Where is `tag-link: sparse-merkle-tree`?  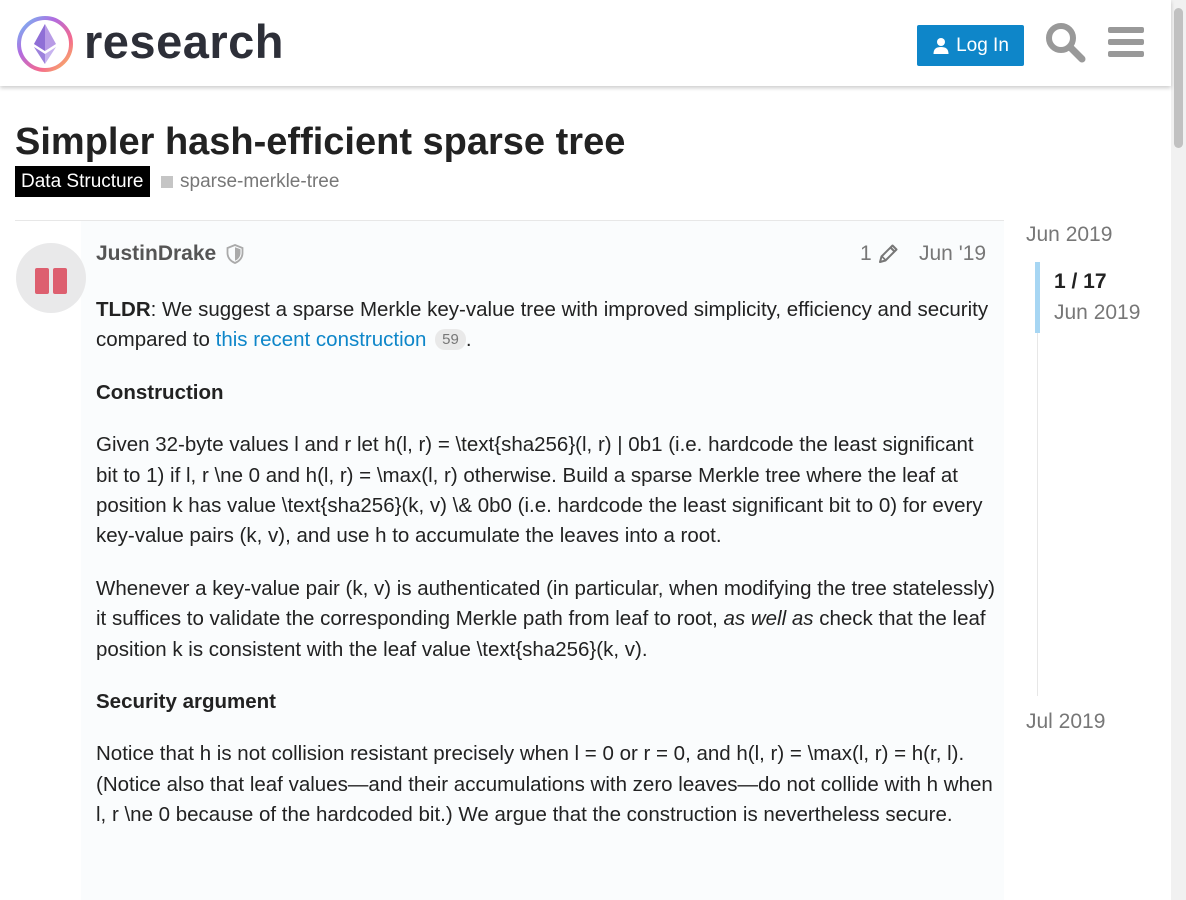
tag-link: sparse-merkle-tree is located at coordinates (250, 181).